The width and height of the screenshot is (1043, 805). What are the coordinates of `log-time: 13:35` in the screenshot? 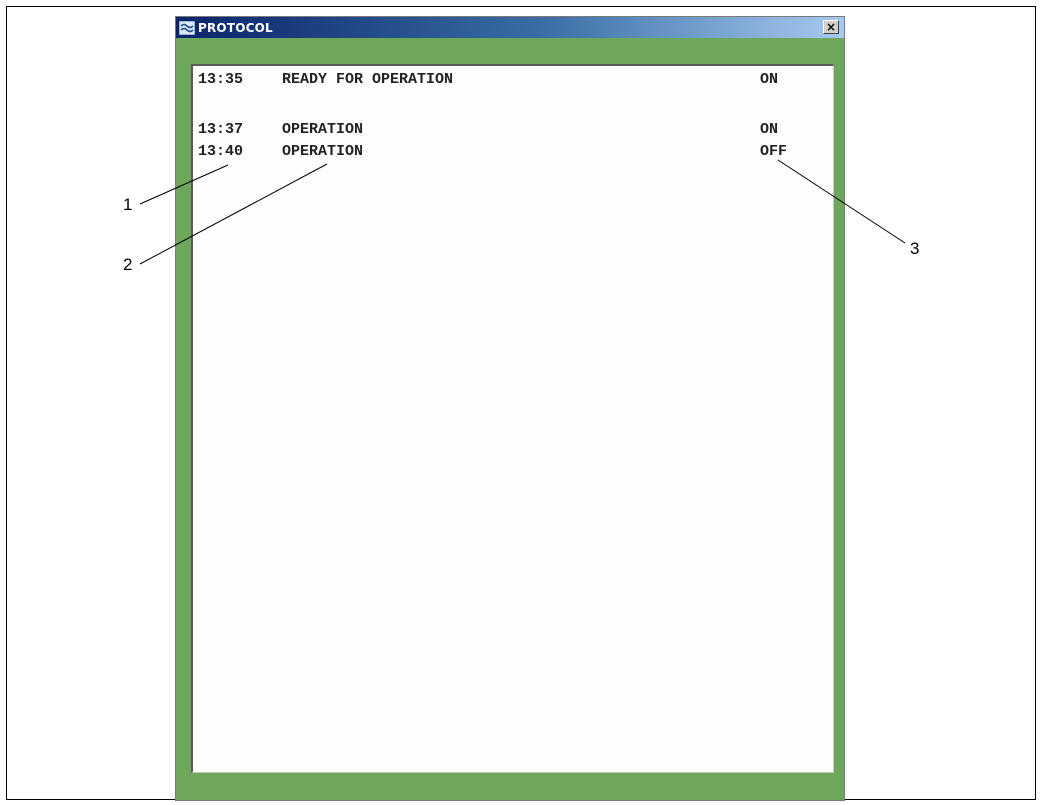 It's located at (221, 79).